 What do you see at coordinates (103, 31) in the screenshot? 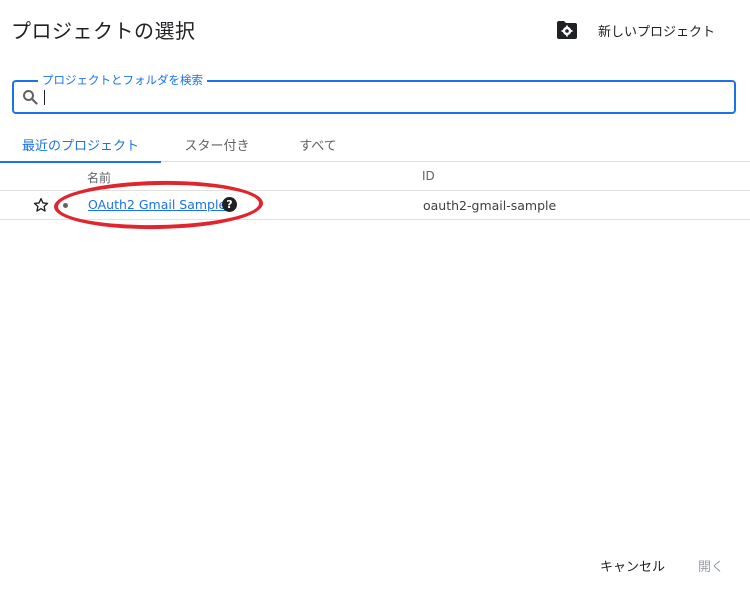
I see `dialog-title: プロジェクトの選択` at bounding box center [103, 31].